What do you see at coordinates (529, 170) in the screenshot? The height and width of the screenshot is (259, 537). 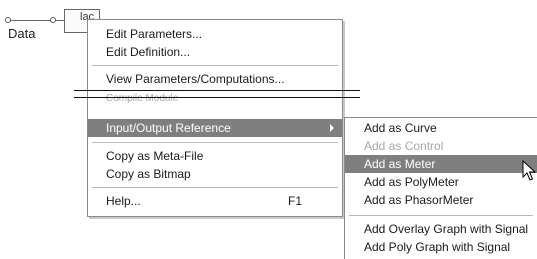 I see `arrow-pointer-icon` at bounding box center [529, 170].